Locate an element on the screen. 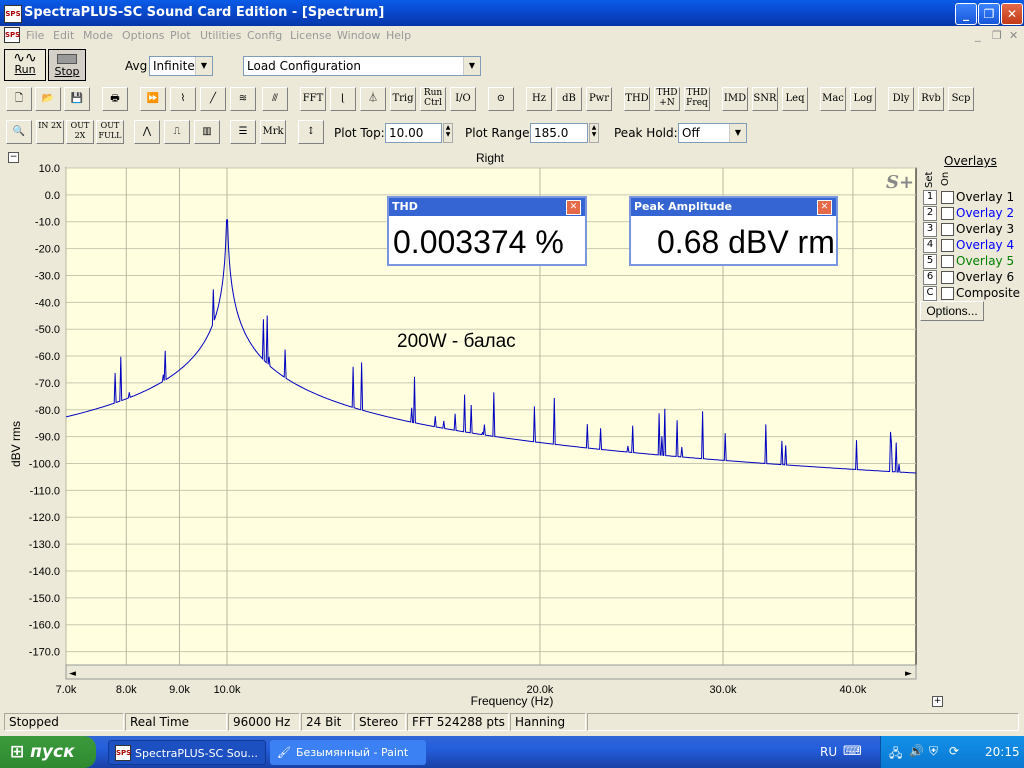 The height and width of the screenshot is (768, 1024). scroll-right-icon: ► is located at coordinates (908, 674).